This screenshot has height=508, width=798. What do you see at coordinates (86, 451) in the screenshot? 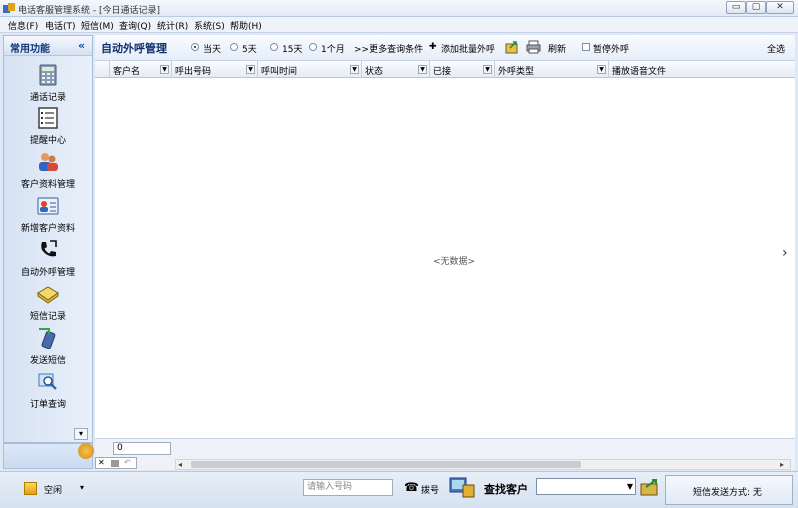
I see `refresh-icon` at bounding box center [86, 451].